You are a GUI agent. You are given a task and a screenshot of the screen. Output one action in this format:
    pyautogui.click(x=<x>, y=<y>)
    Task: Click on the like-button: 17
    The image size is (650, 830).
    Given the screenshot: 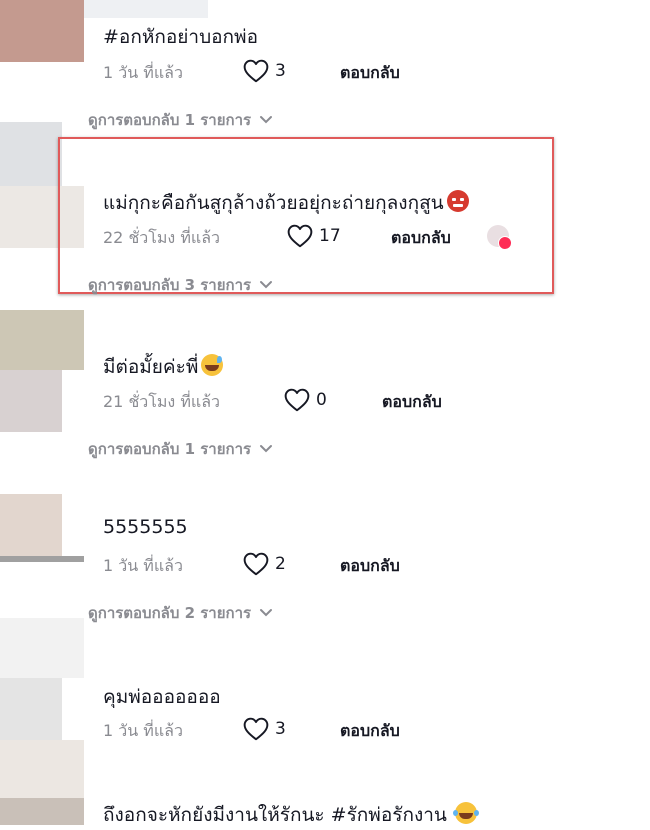 What is the action you would take?
    pyautogui.click(x=314, y=236)
    